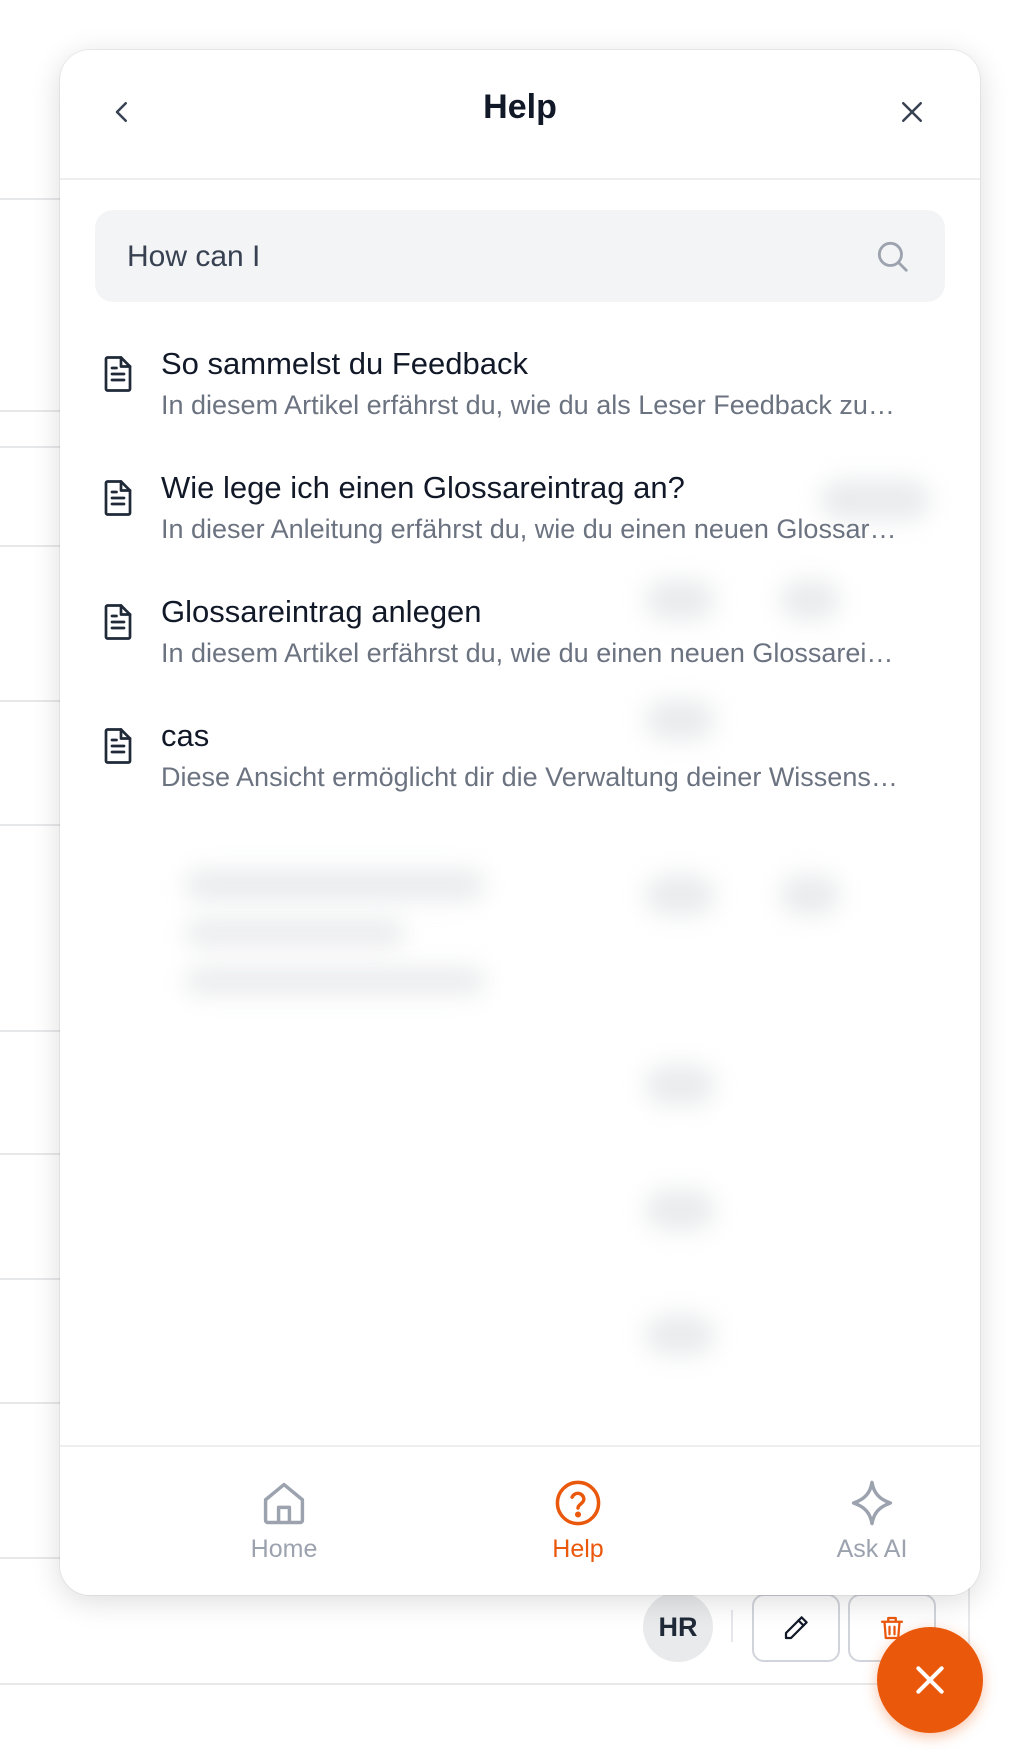 This screenshot has height=1750, width=1010. What do you see at coordinates (423, 487) in the screenshot?
I see `result-title: Wie lege ich einen Glossareintrag an?` at bounding box center [423, 487].